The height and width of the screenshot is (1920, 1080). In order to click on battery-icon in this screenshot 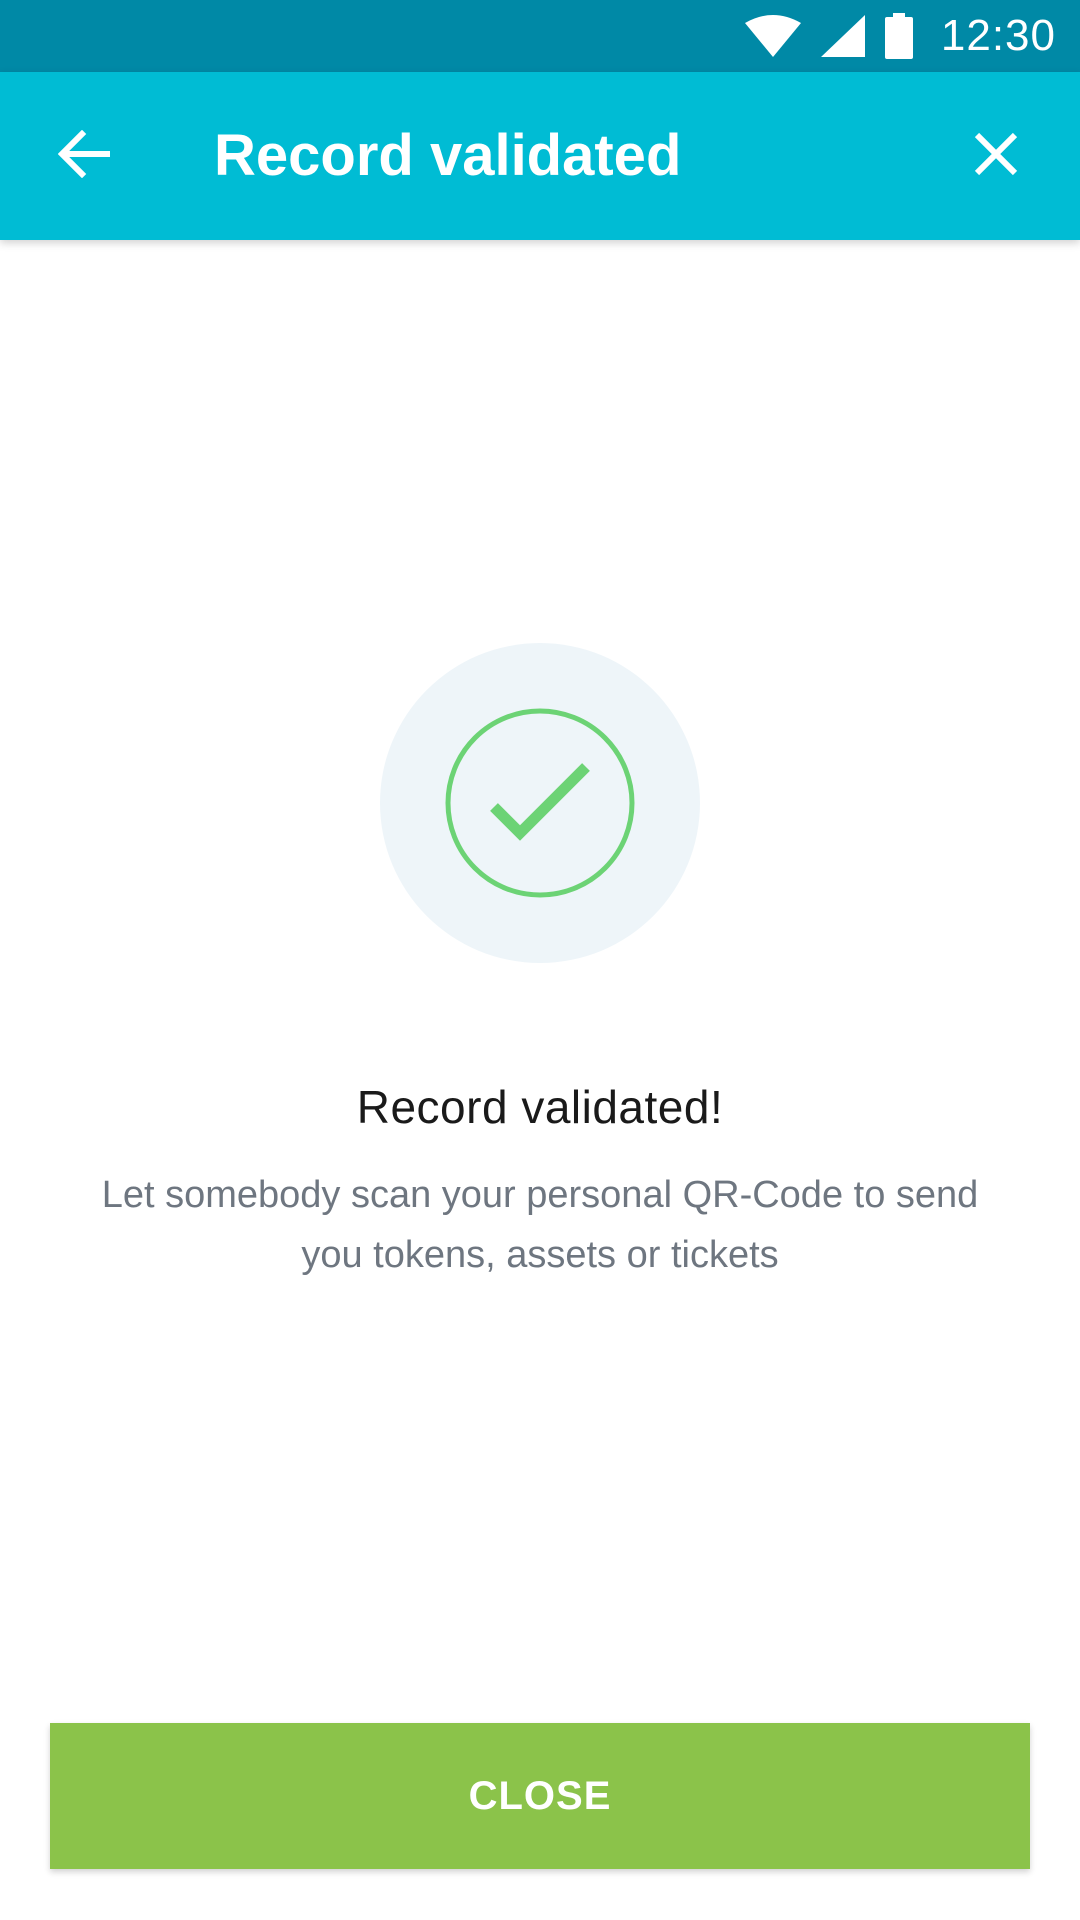, I will do `click(898, 36)`.